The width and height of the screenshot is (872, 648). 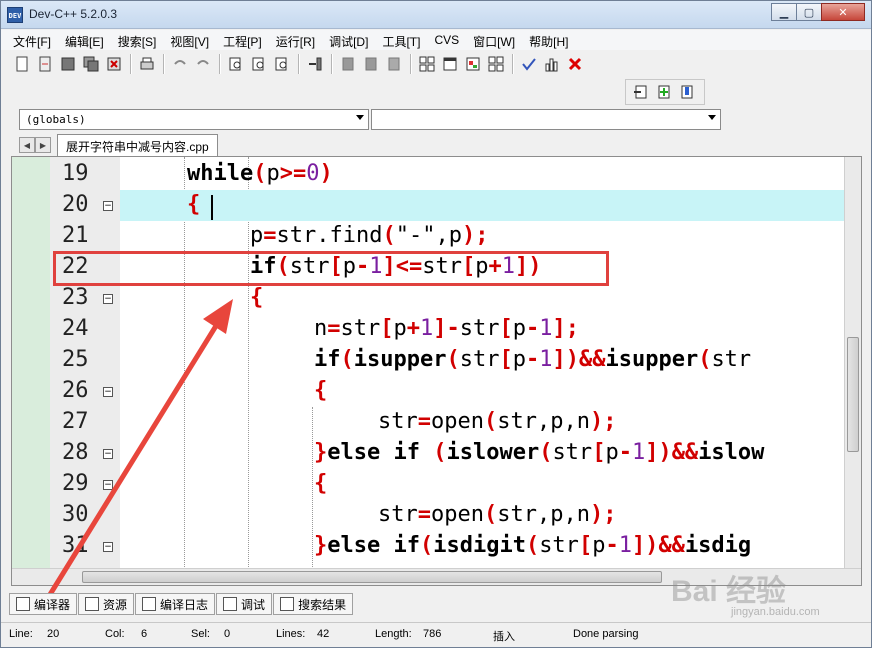 I want to click on goto-line-button, so click(x=315, y=64).